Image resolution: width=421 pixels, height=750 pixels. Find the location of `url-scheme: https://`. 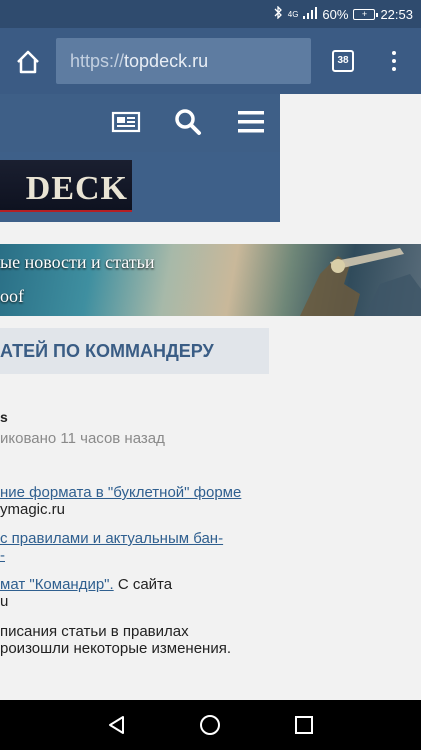

url-scheme: https:// is located at coordinates (97, 61).